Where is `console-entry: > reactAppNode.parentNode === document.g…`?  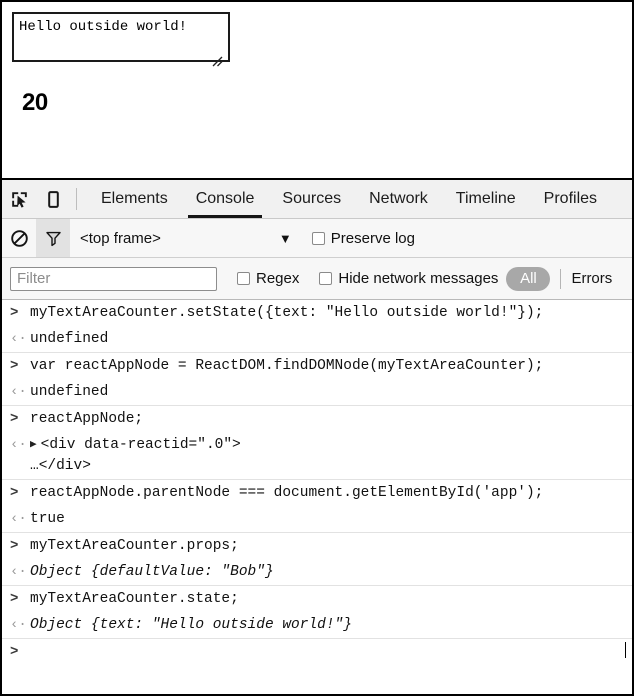 console-entry: > reactAppNode.parentNode === document.g… is located at coordinates (317, 506).